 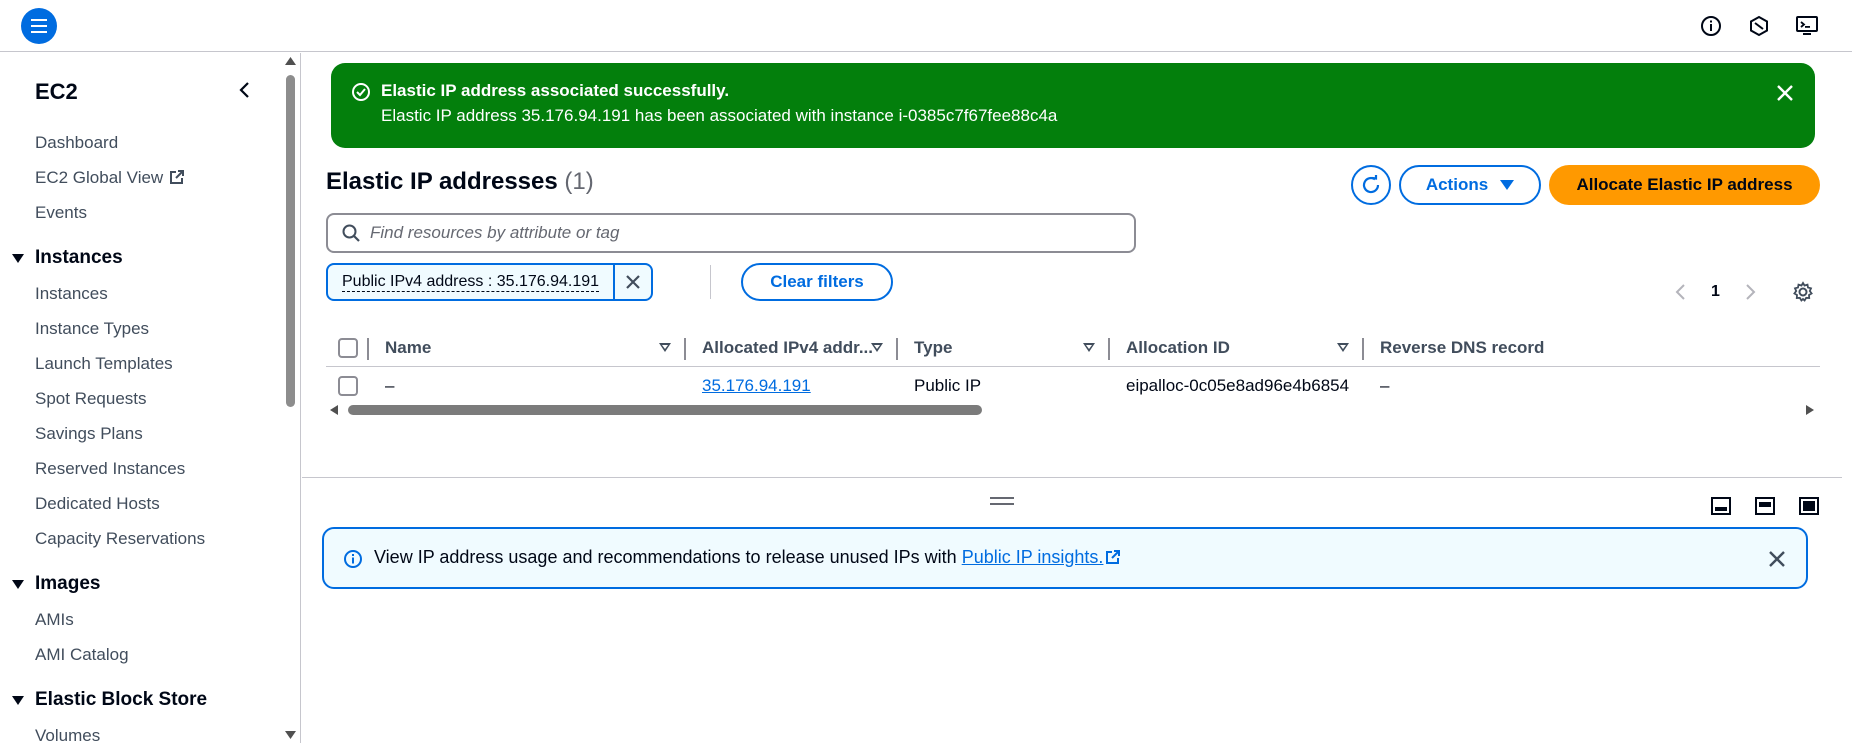 What do you see at coordinates (460, 181) in the screenshot?
I see `page-title: Elastic IP addresses (1)` at bounding box center [460, 181].